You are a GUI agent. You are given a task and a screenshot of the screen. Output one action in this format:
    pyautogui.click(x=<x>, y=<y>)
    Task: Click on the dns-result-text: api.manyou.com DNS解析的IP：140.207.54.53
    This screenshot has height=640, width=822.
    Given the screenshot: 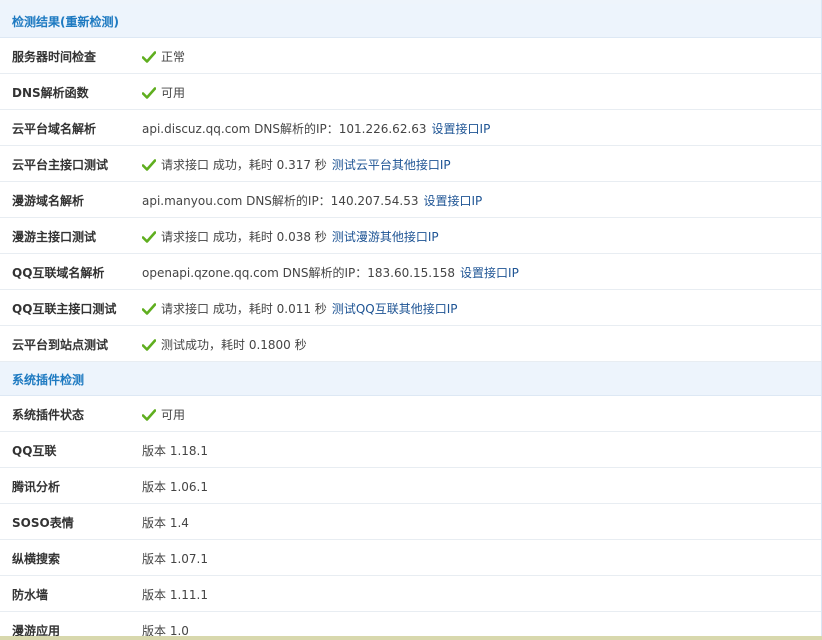 What is the action you would take?
    pyautogui.click(x=280, y=201)
    